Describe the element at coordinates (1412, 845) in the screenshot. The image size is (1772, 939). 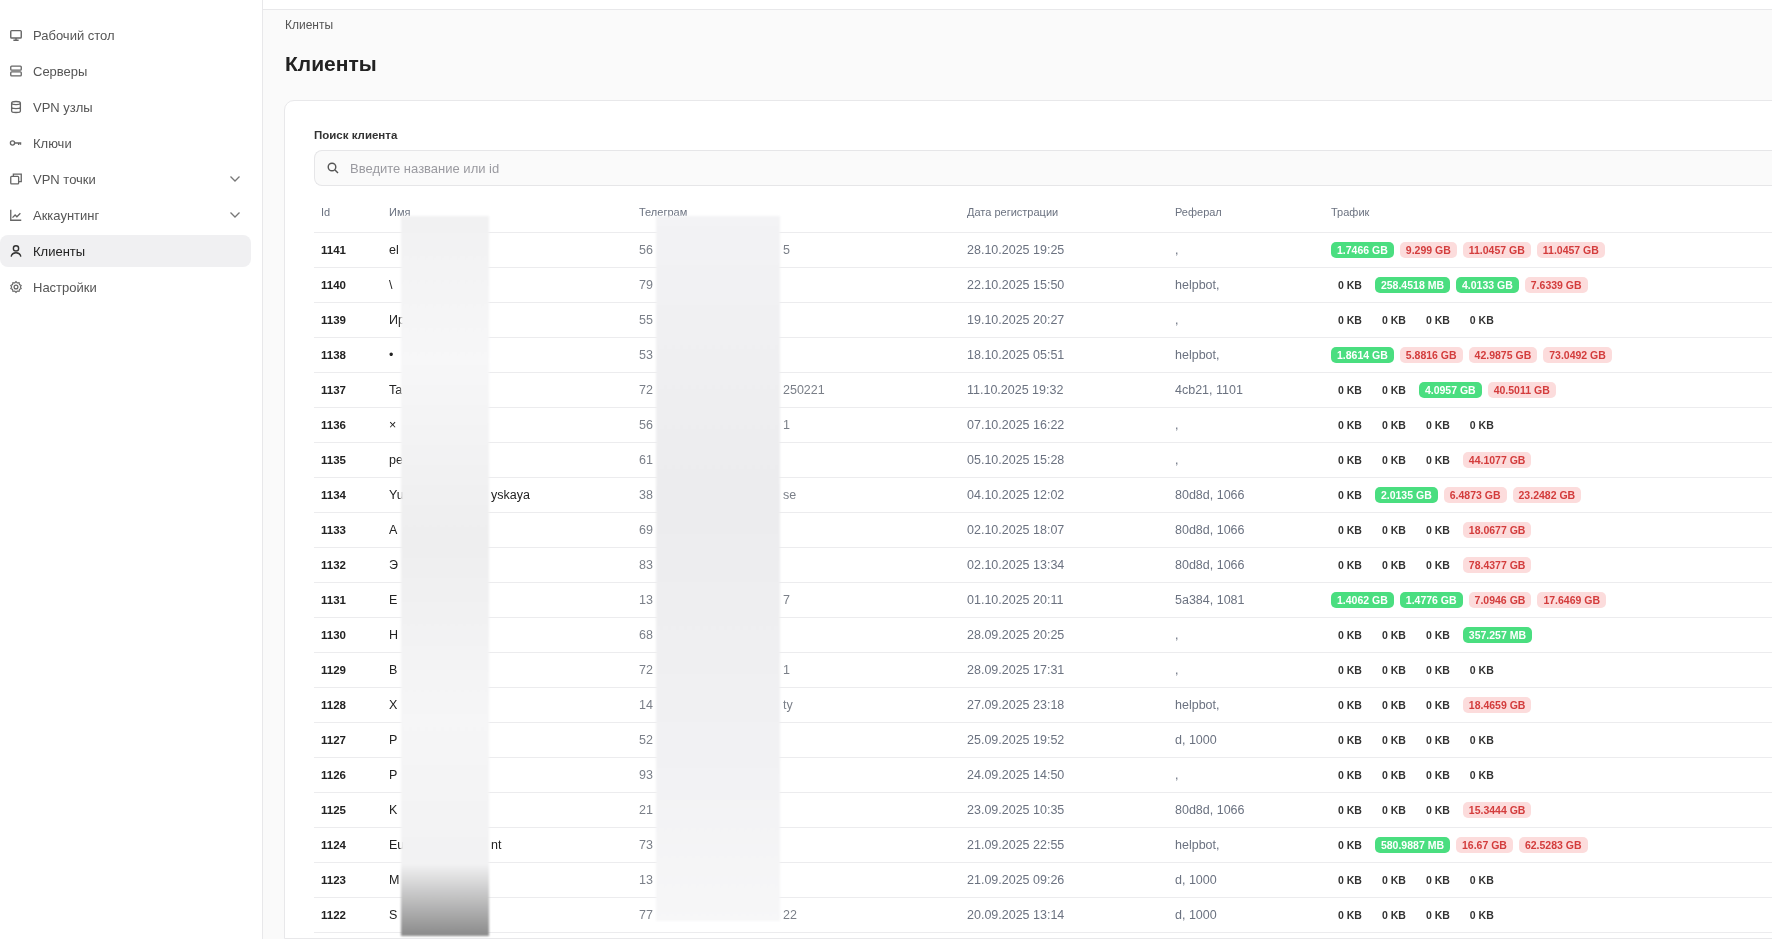
I see `traffic-tag: 580.9887 MB` at that location.